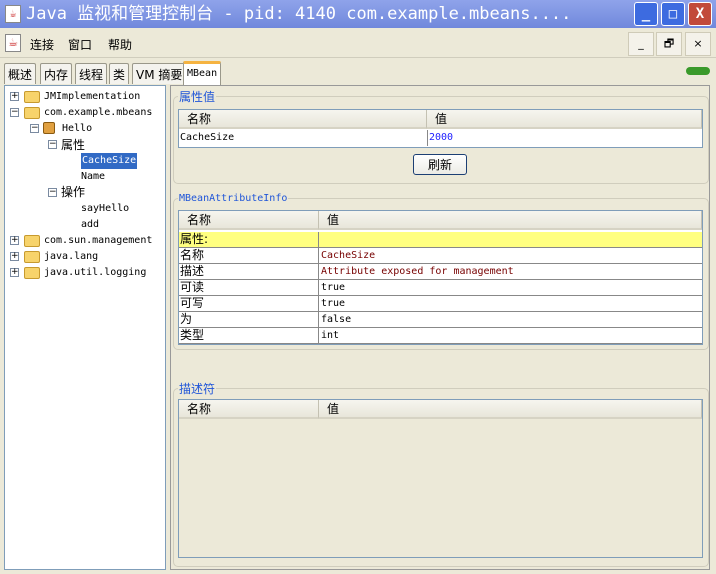  Describe the element at coordinates (197, 389) in the screenshot. I see `section-title: 描述符` at that location.